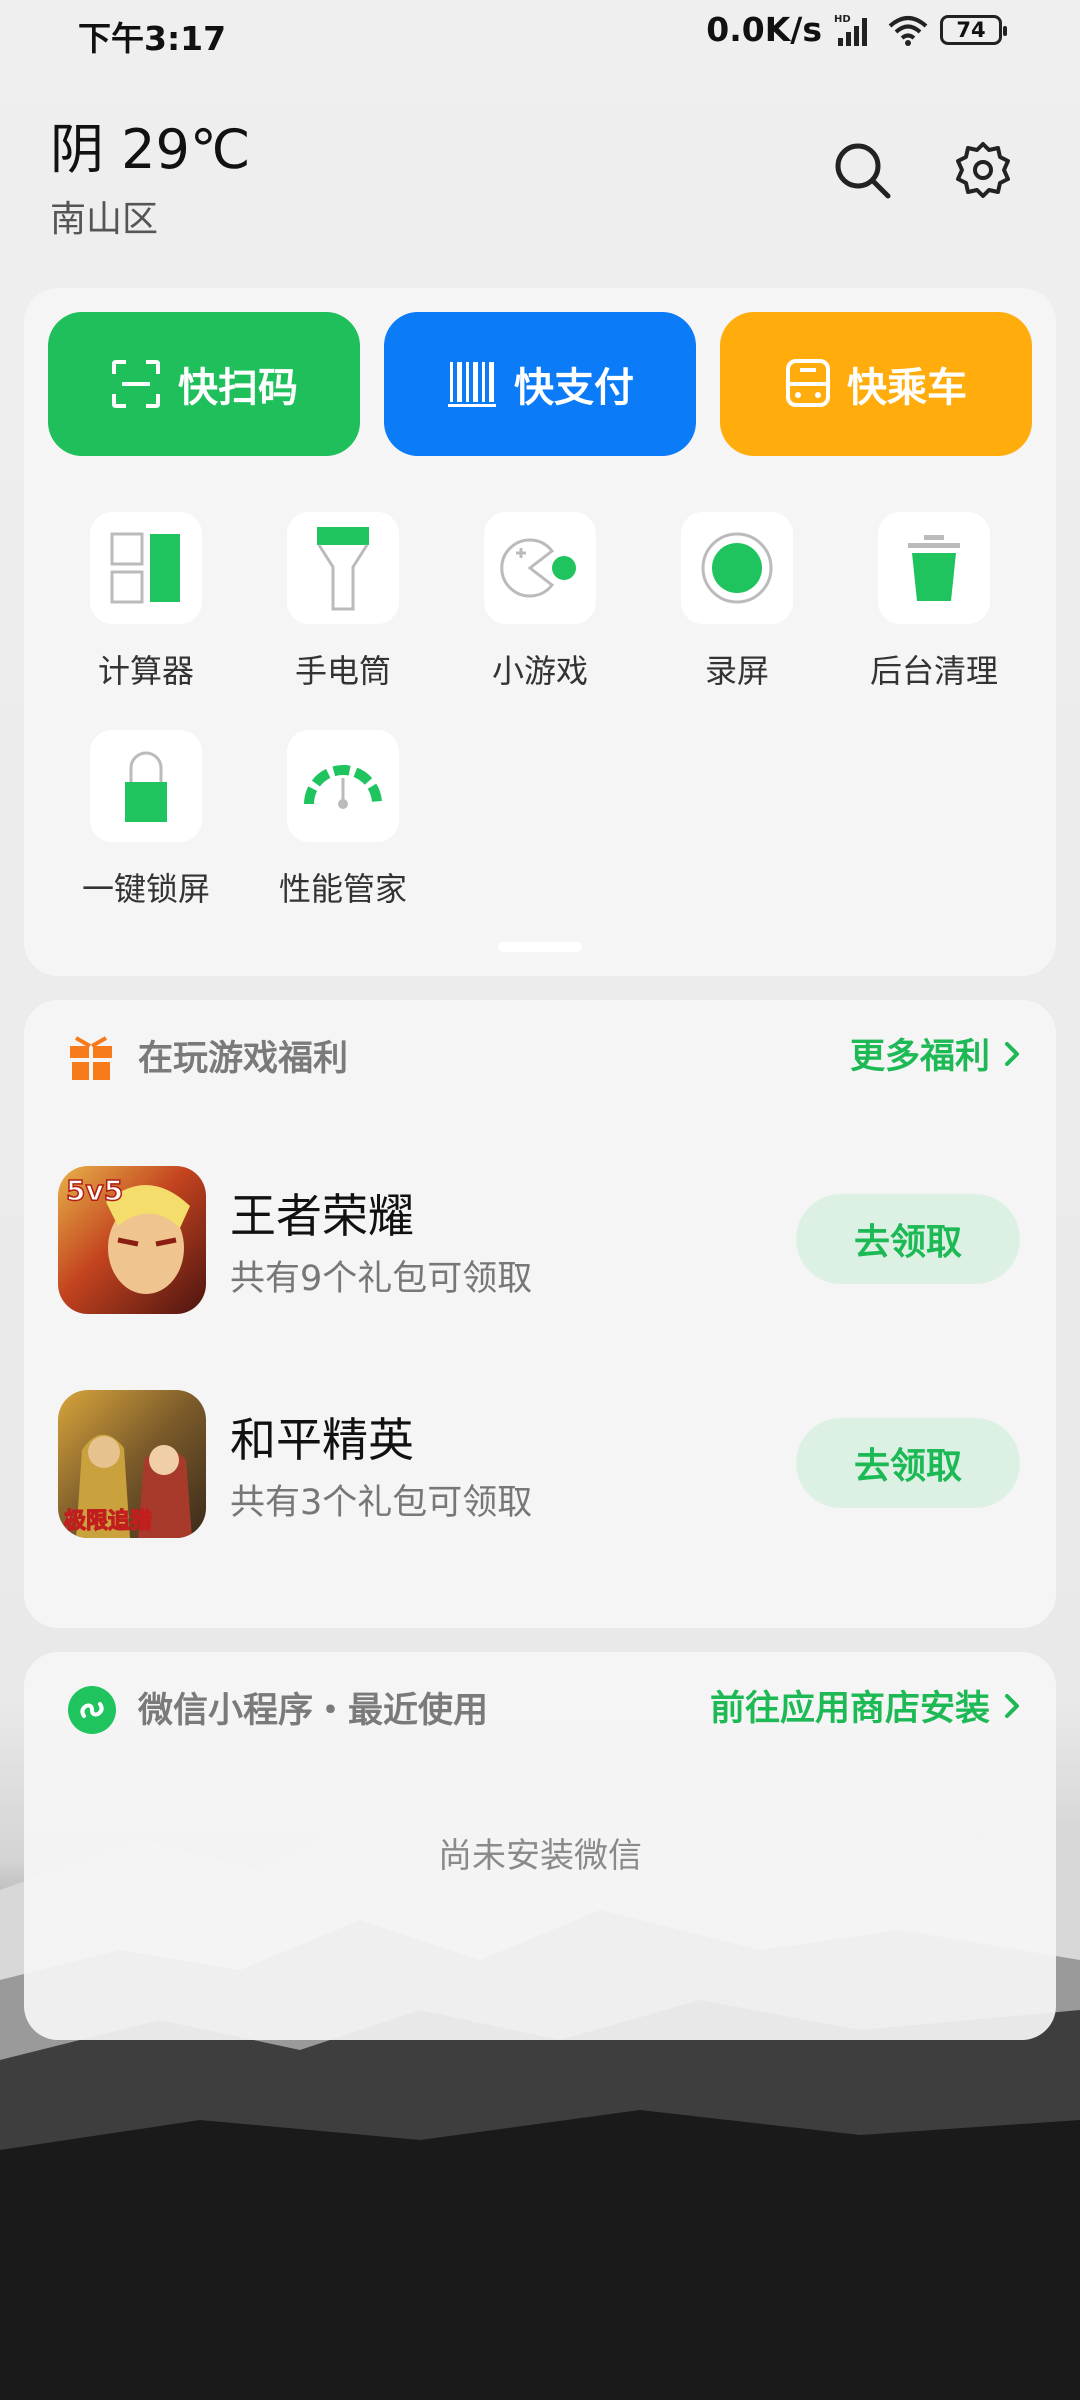 The height and width of the screenshot is (2400, 1080). I want to click on page-indicator, so click(540, 947).